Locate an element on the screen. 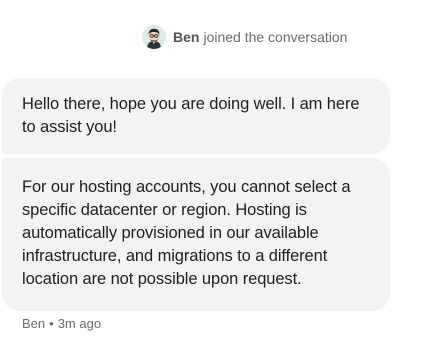 This screenshot has height=340, width=446. join-notice-text: joined the conversation is located at coordinates (275, 37).